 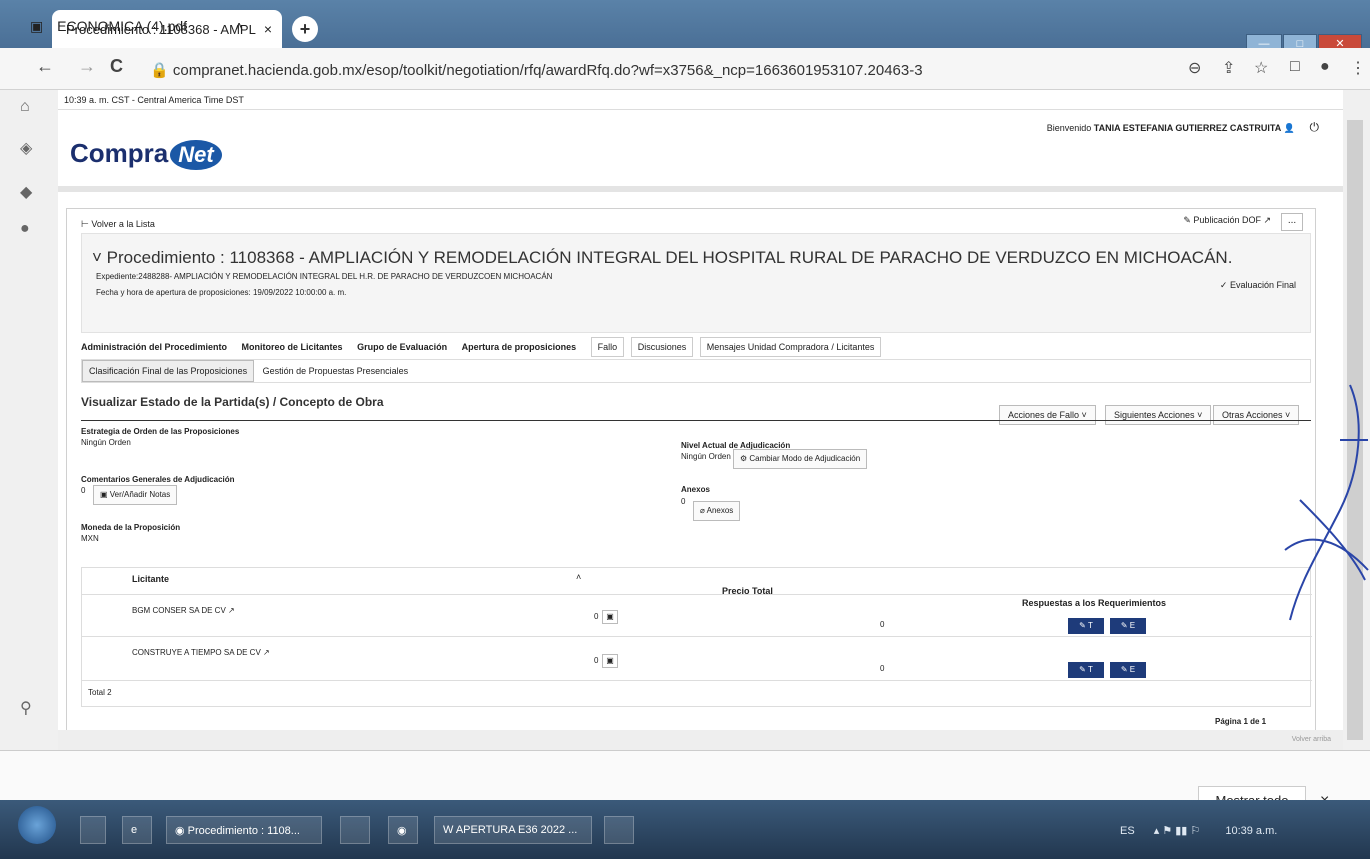 I want to click on chevron-up-icon: ˄, so click(x=239, y=26).